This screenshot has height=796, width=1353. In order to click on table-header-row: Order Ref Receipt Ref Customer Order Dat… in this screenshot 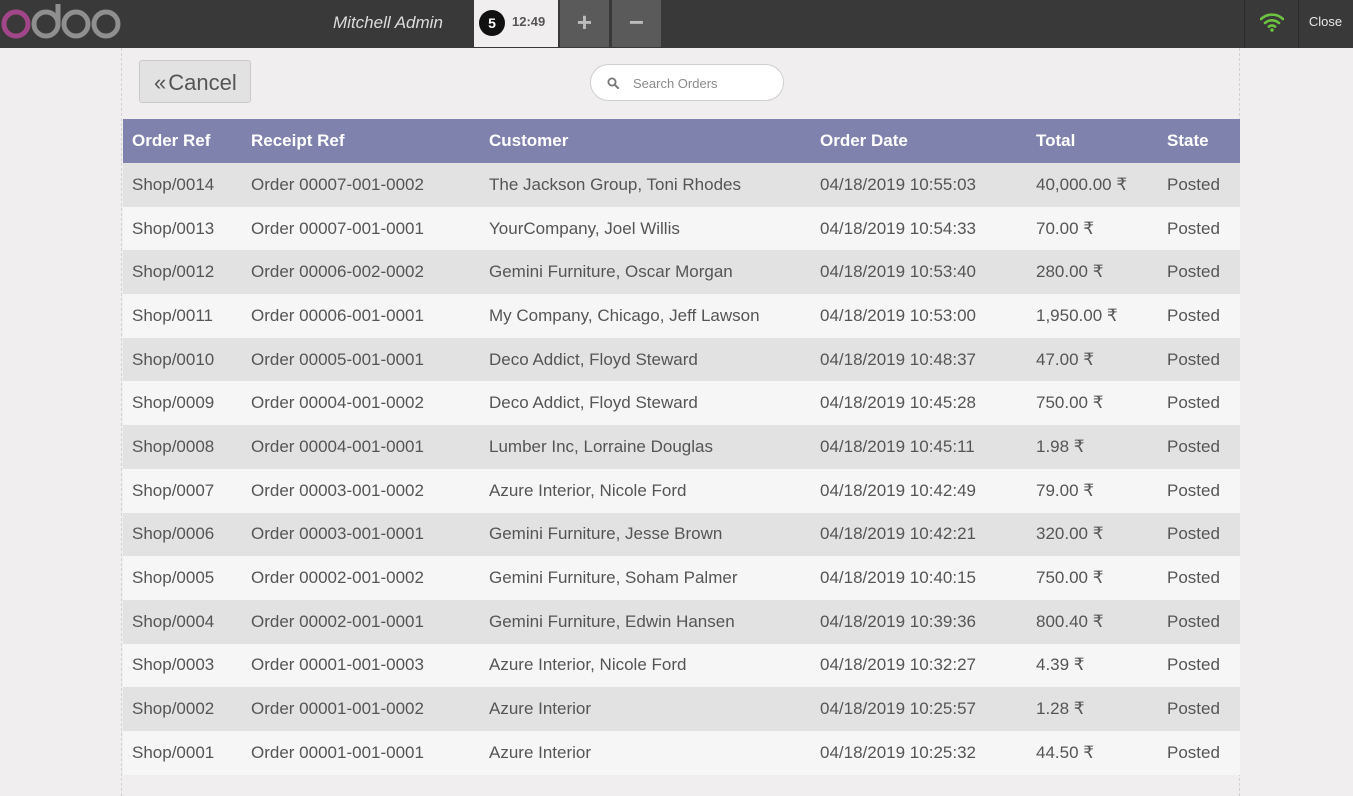, I will do `click(681, 141)`.